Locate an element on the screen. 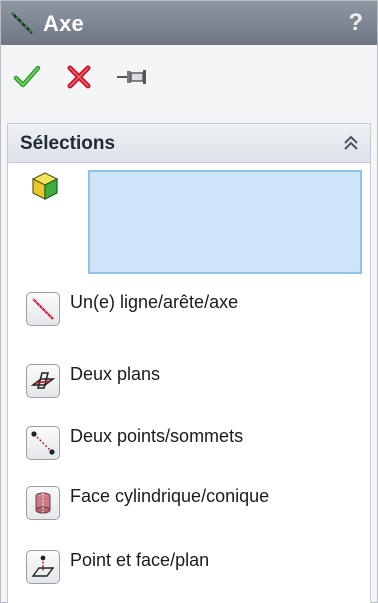  cube-icon is located at coordinates (45, 186).